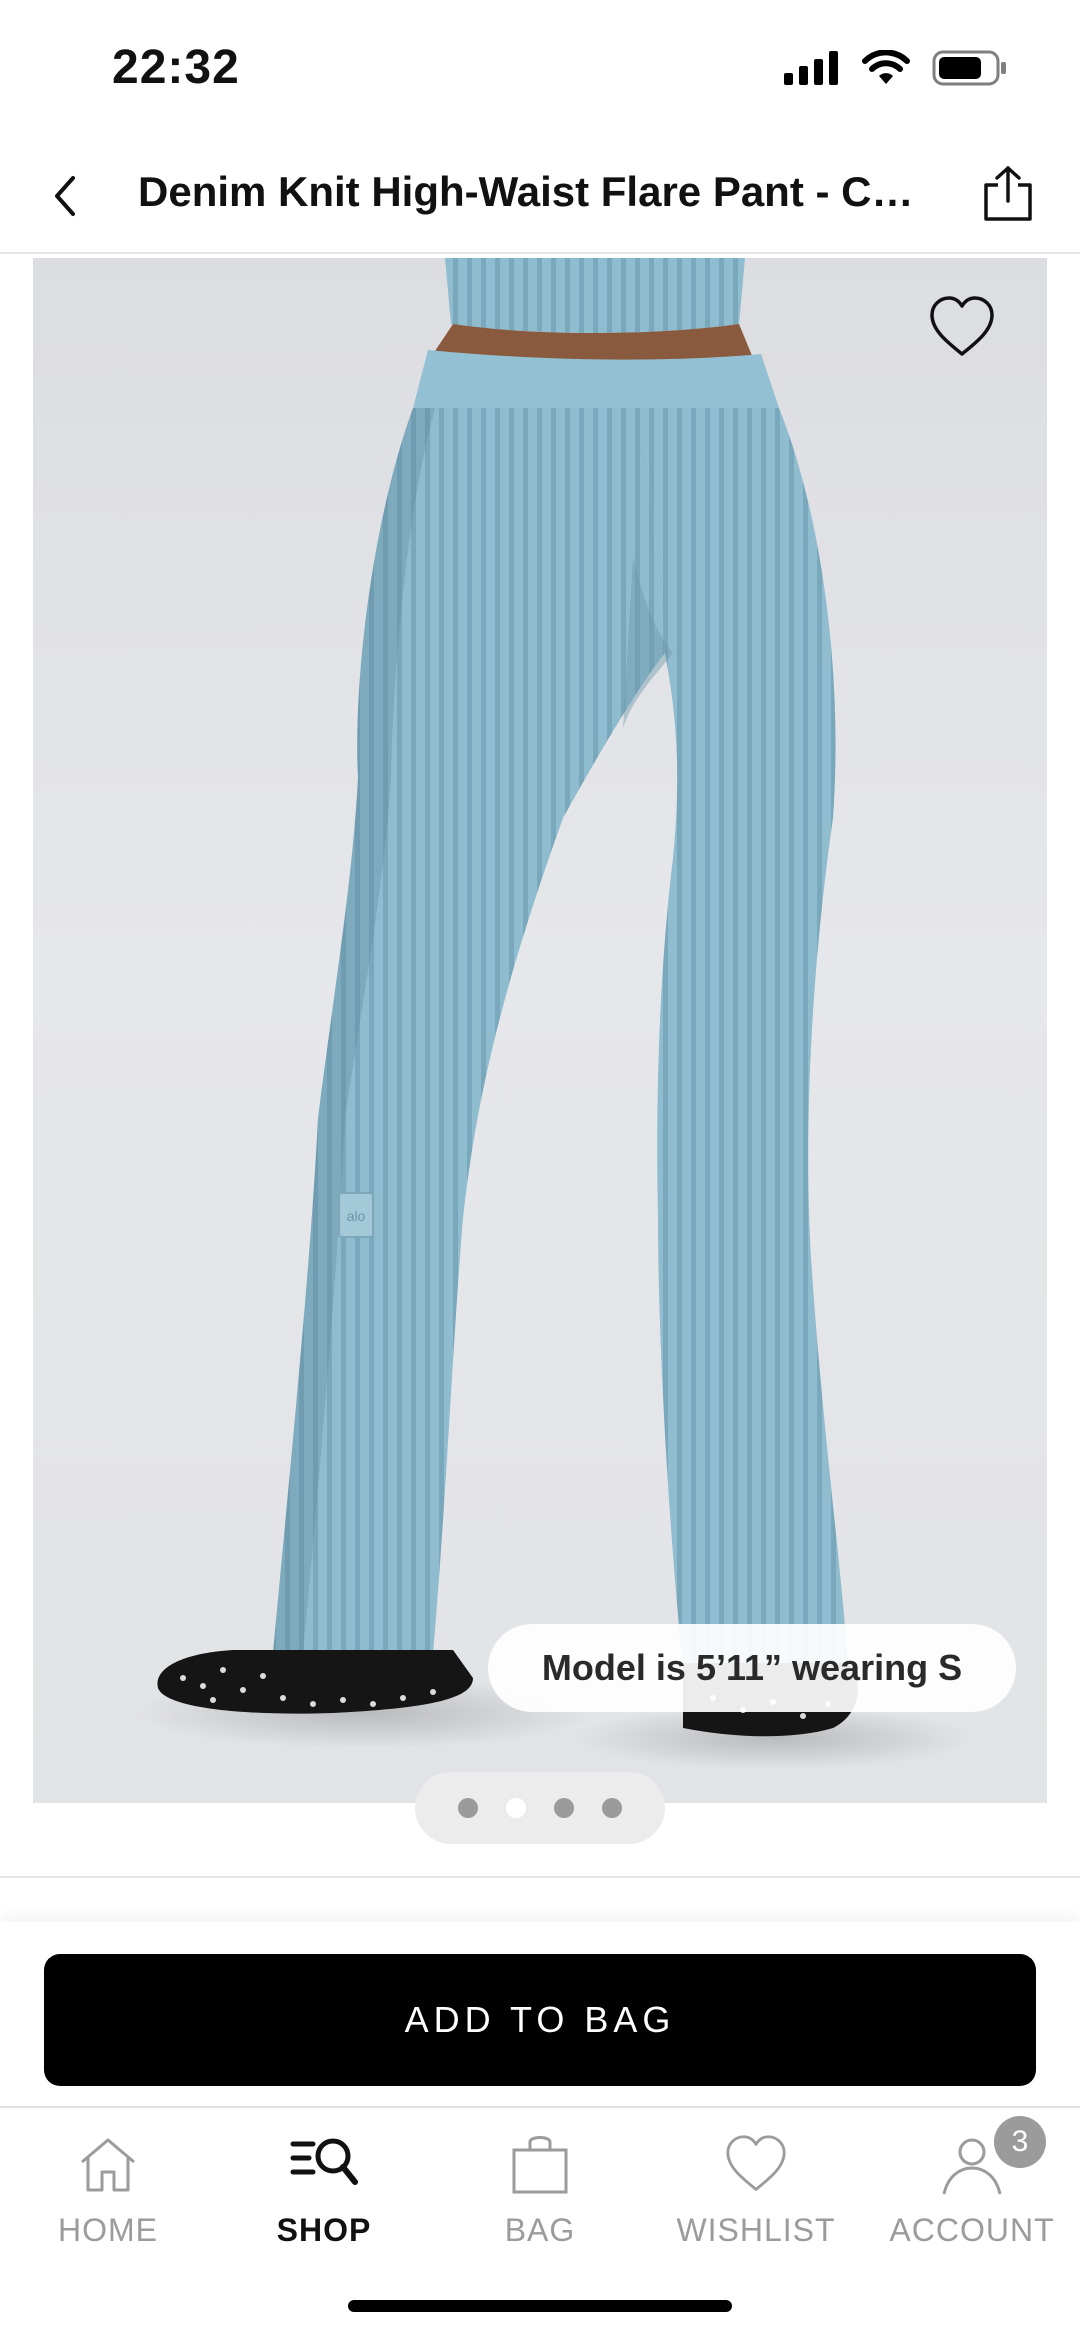 Image resolution: width=1080 pixels, height=2338 pixels. I want to click on shopping-bag-icon, so click(540, 2164).